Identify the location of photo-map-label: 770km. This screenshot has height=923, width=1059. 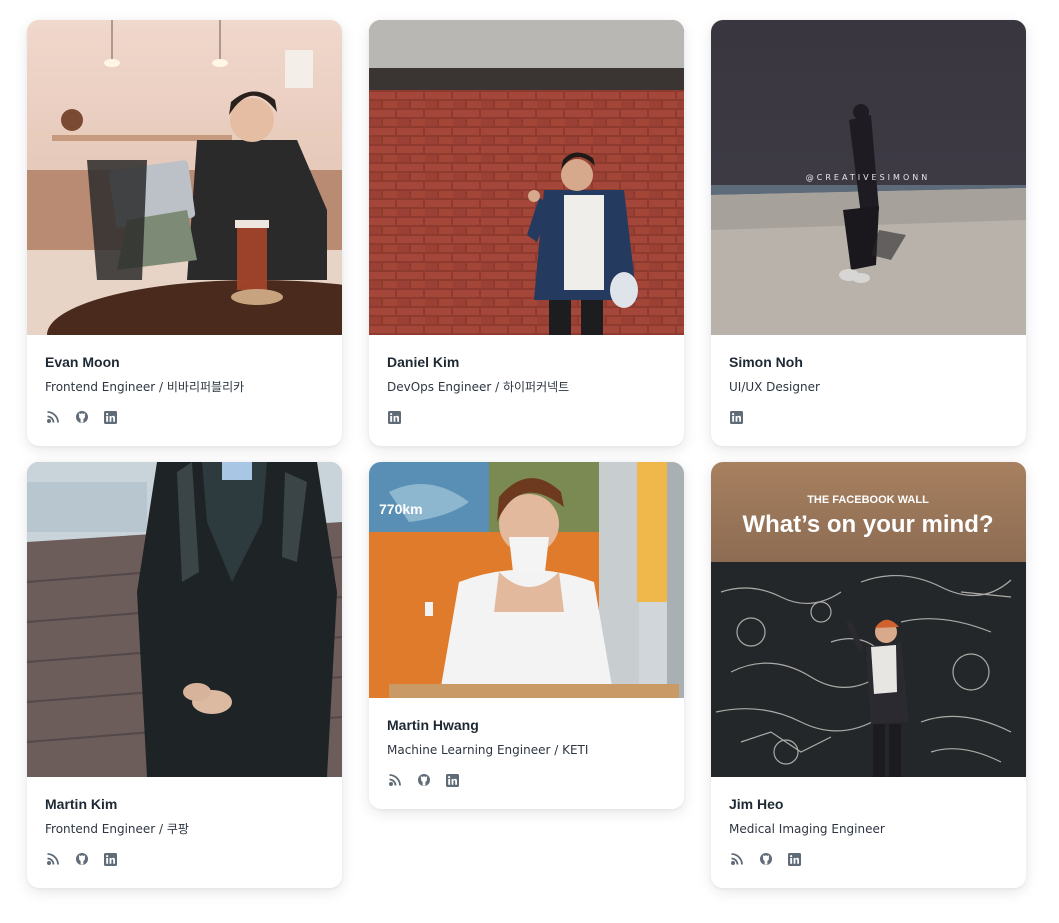
(401, 509).